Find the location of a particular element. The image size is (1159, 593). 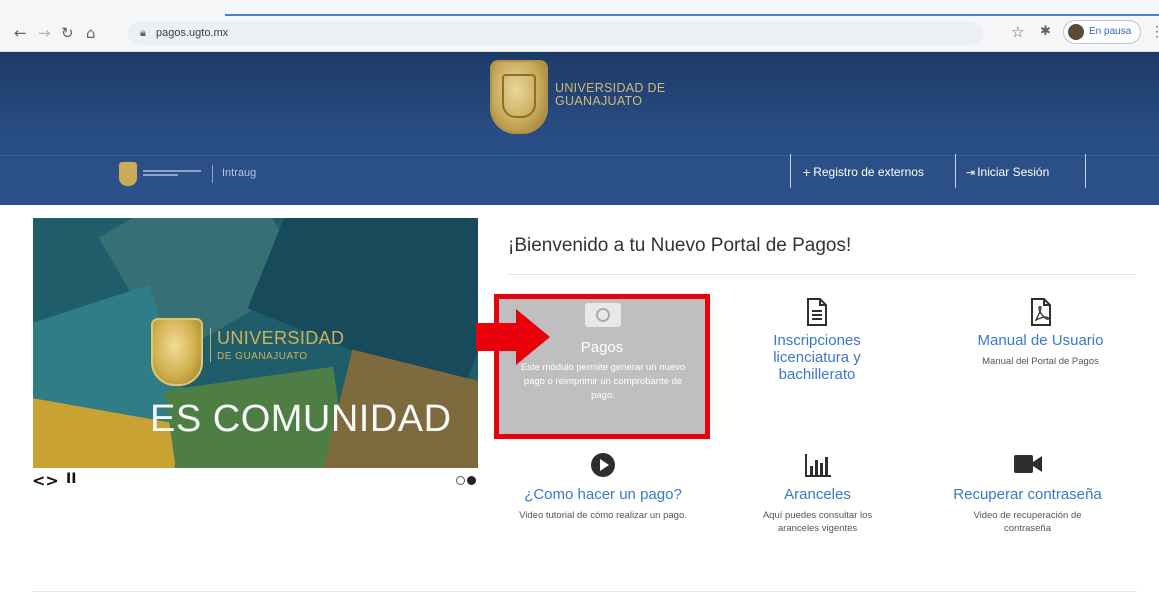

brand-separator is located at coordinates (212, 174).